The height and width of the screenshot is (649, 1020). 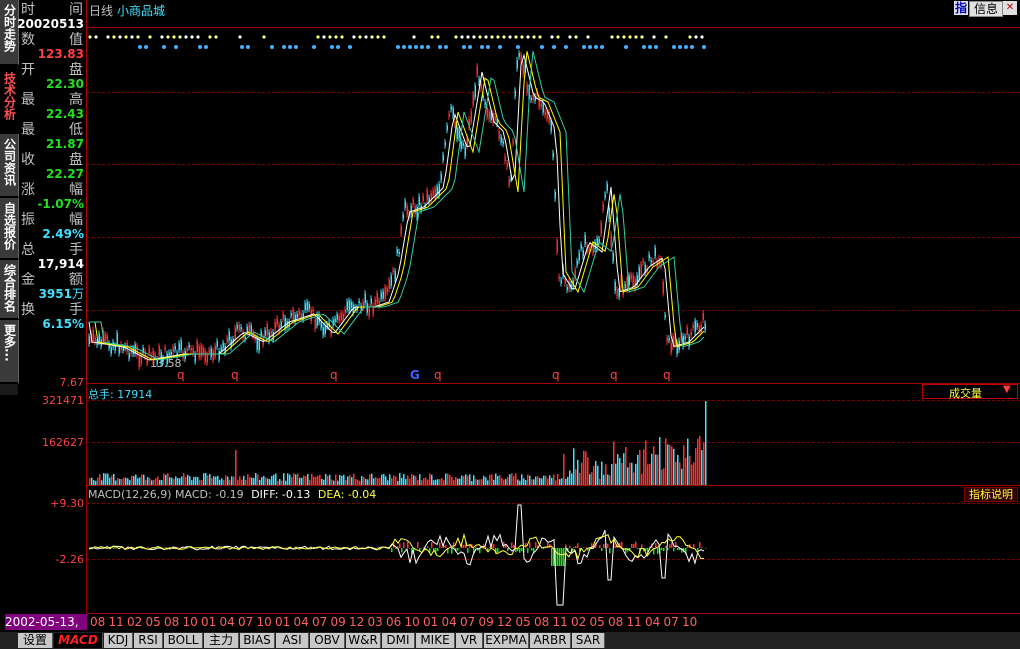 I want to click on indicator-tab: MACD, so click(x=78, y=640).